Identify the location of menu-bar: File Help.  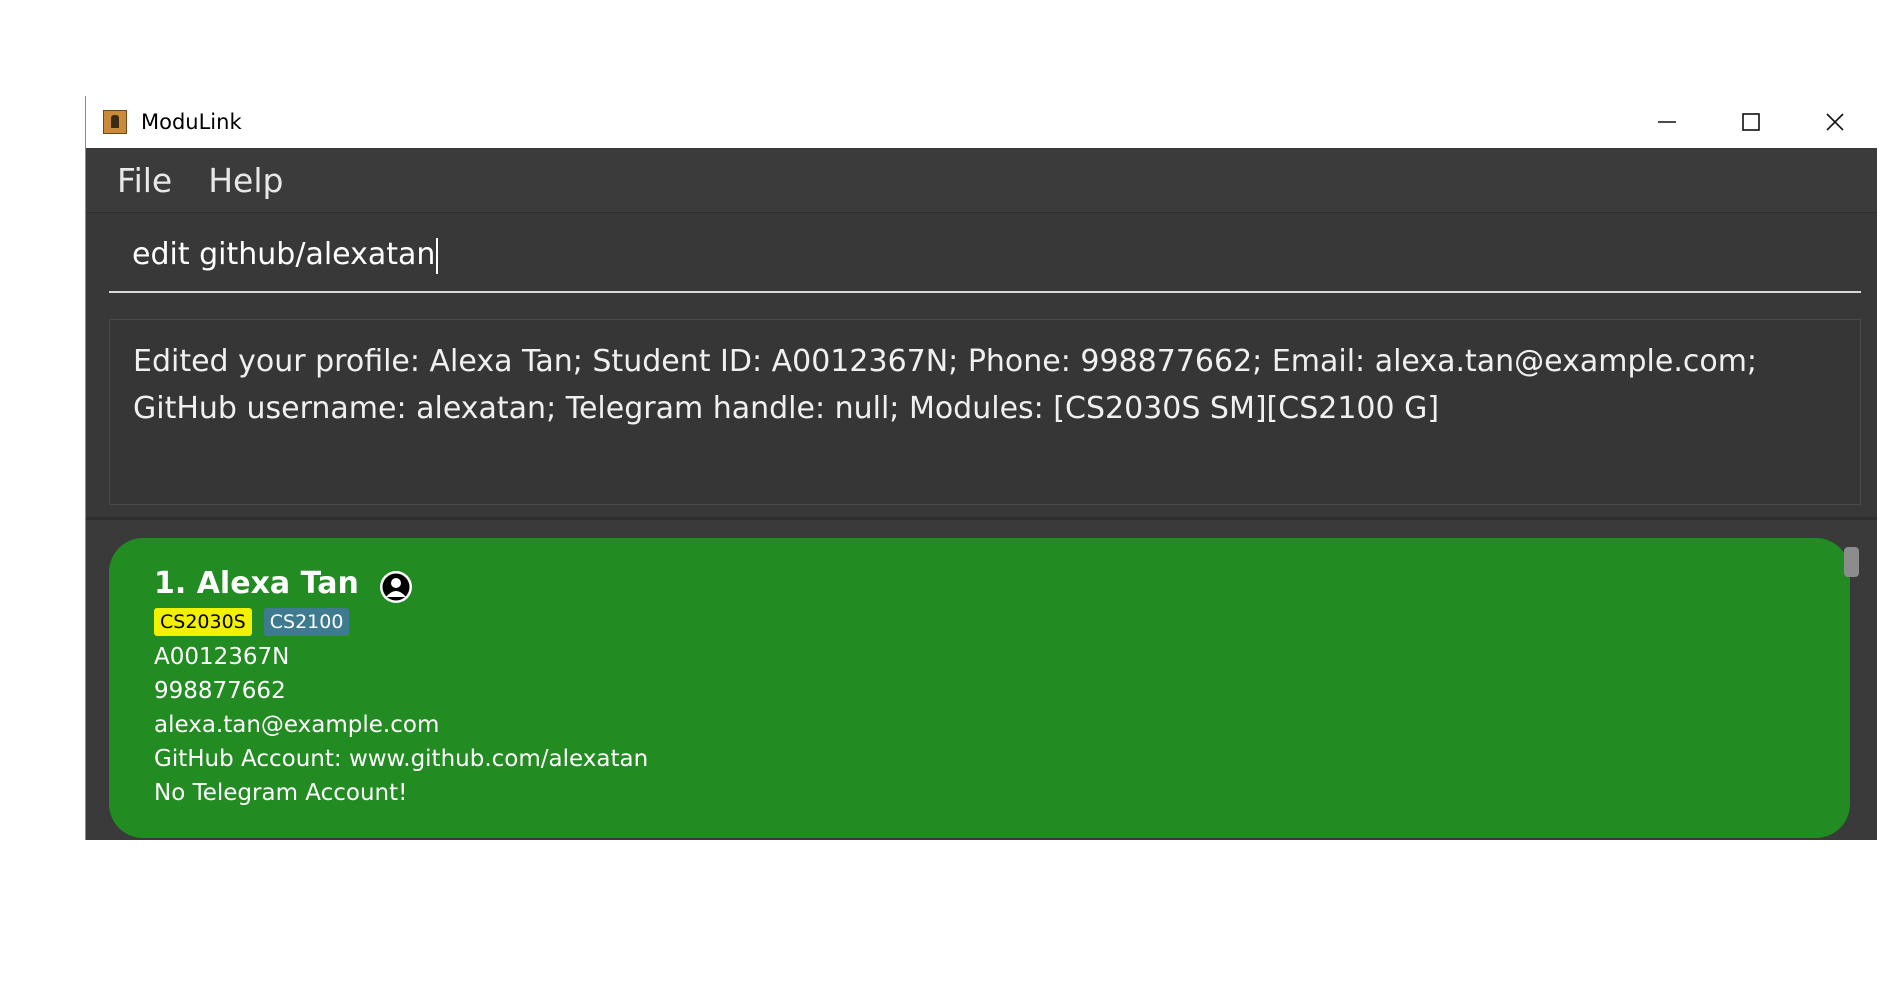
(981, 180).